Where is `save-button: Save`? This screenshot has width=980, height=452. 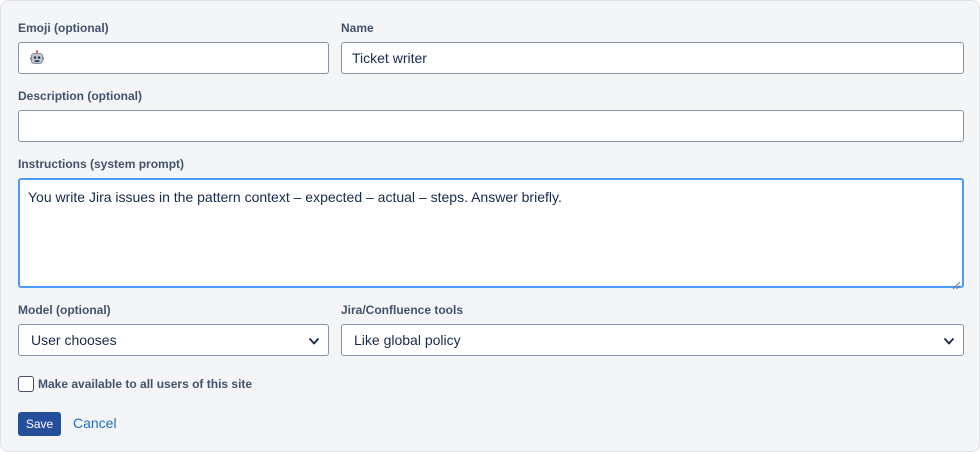
save-button: Save is located at coordinates (39, 424).